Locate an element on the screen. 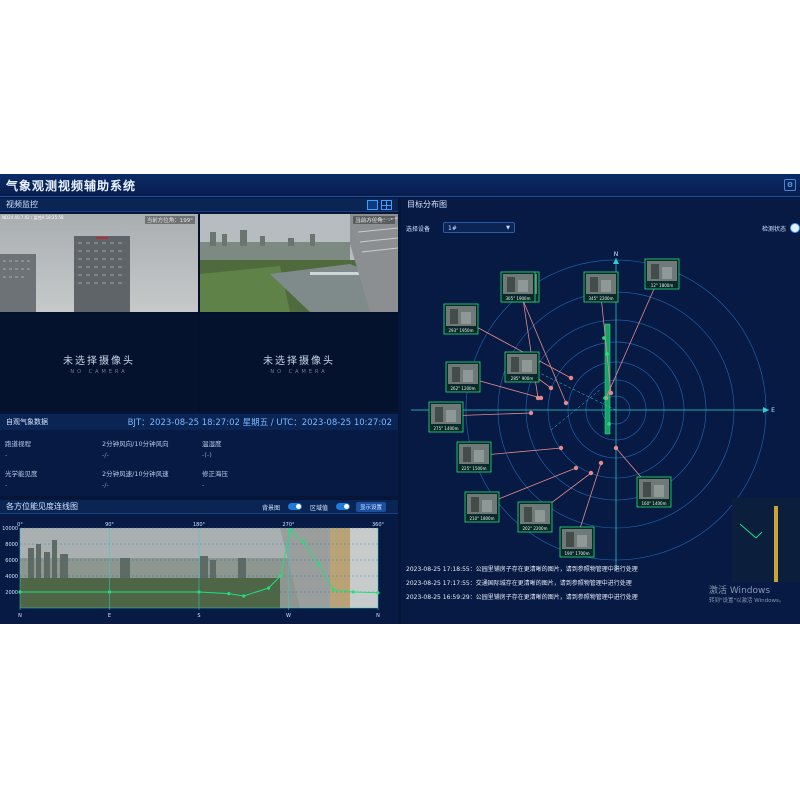 The image size is (800, 800). x-tick-label: 360° is located at coordinates (378, 525).